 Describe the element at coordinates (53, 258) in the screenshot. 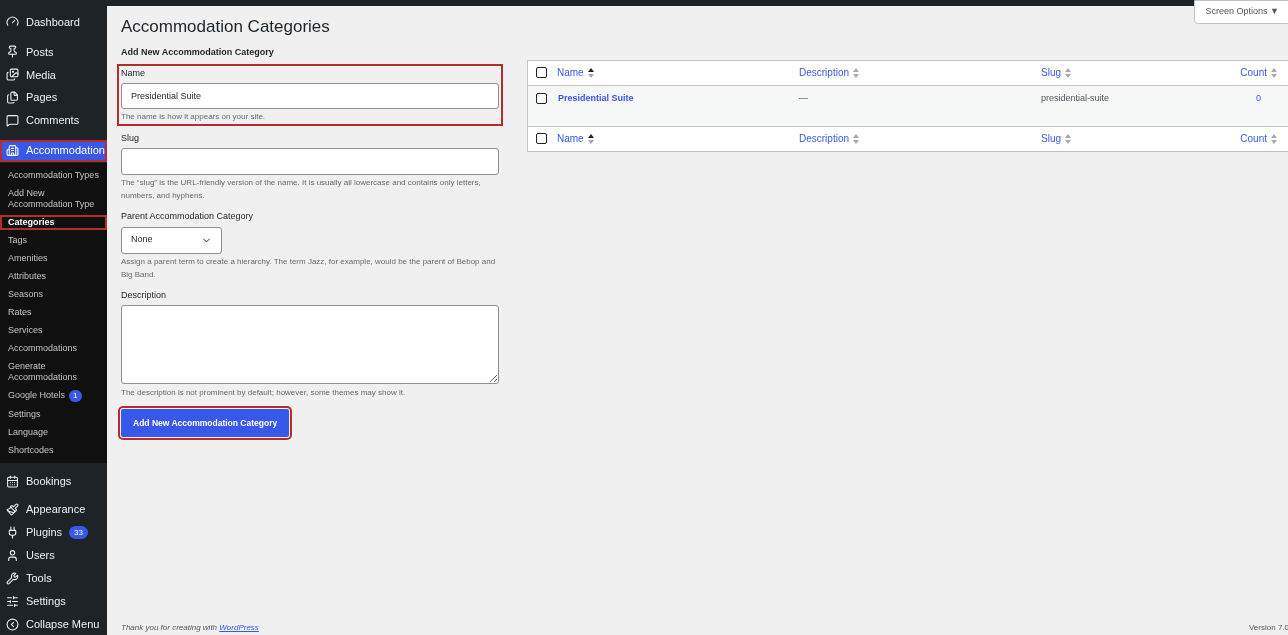

I see `submenu-item: Amenities` at that location.